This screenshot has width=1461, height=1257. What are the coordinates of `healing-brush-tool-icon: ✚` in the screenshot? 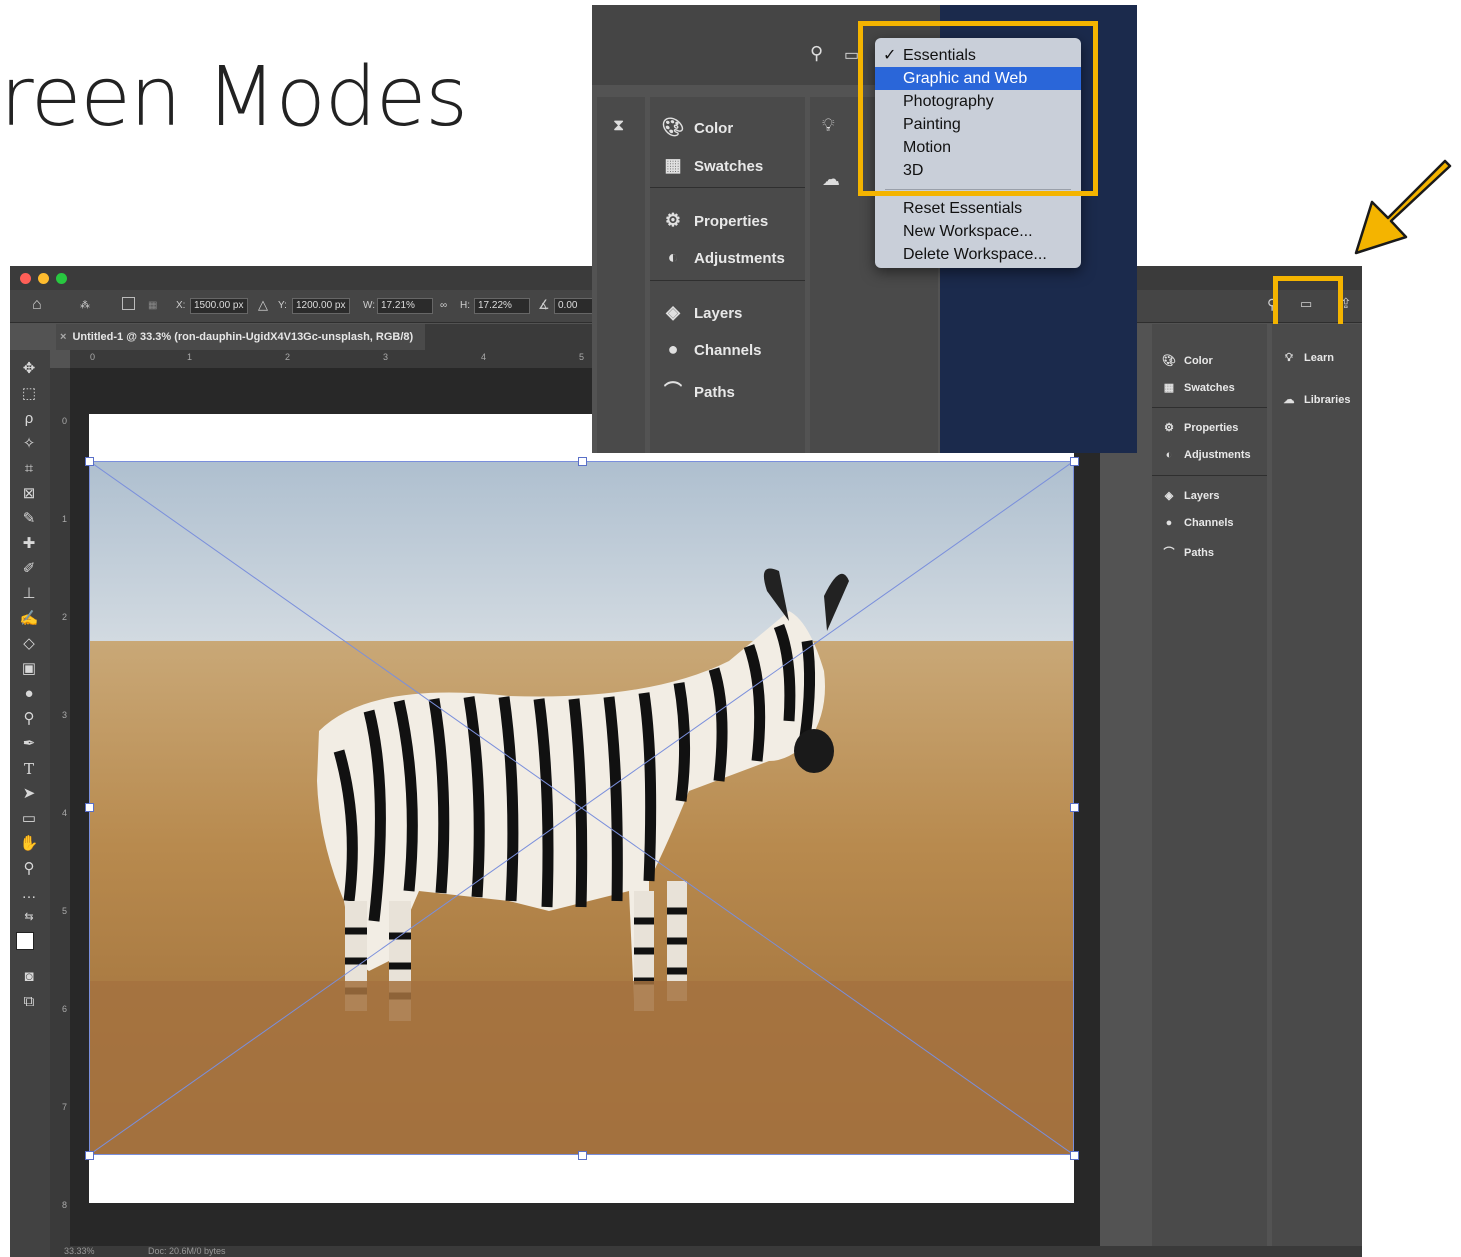 It's located at (29, 544).